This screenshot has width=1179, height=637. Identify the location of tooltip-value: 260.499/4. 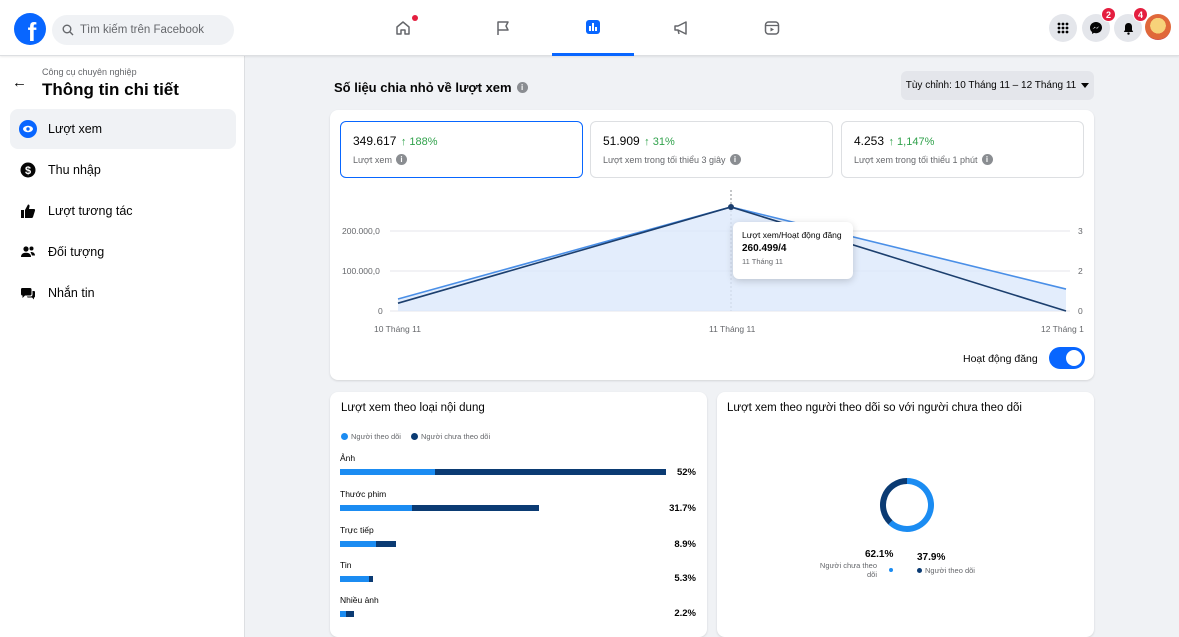
(764, 248).